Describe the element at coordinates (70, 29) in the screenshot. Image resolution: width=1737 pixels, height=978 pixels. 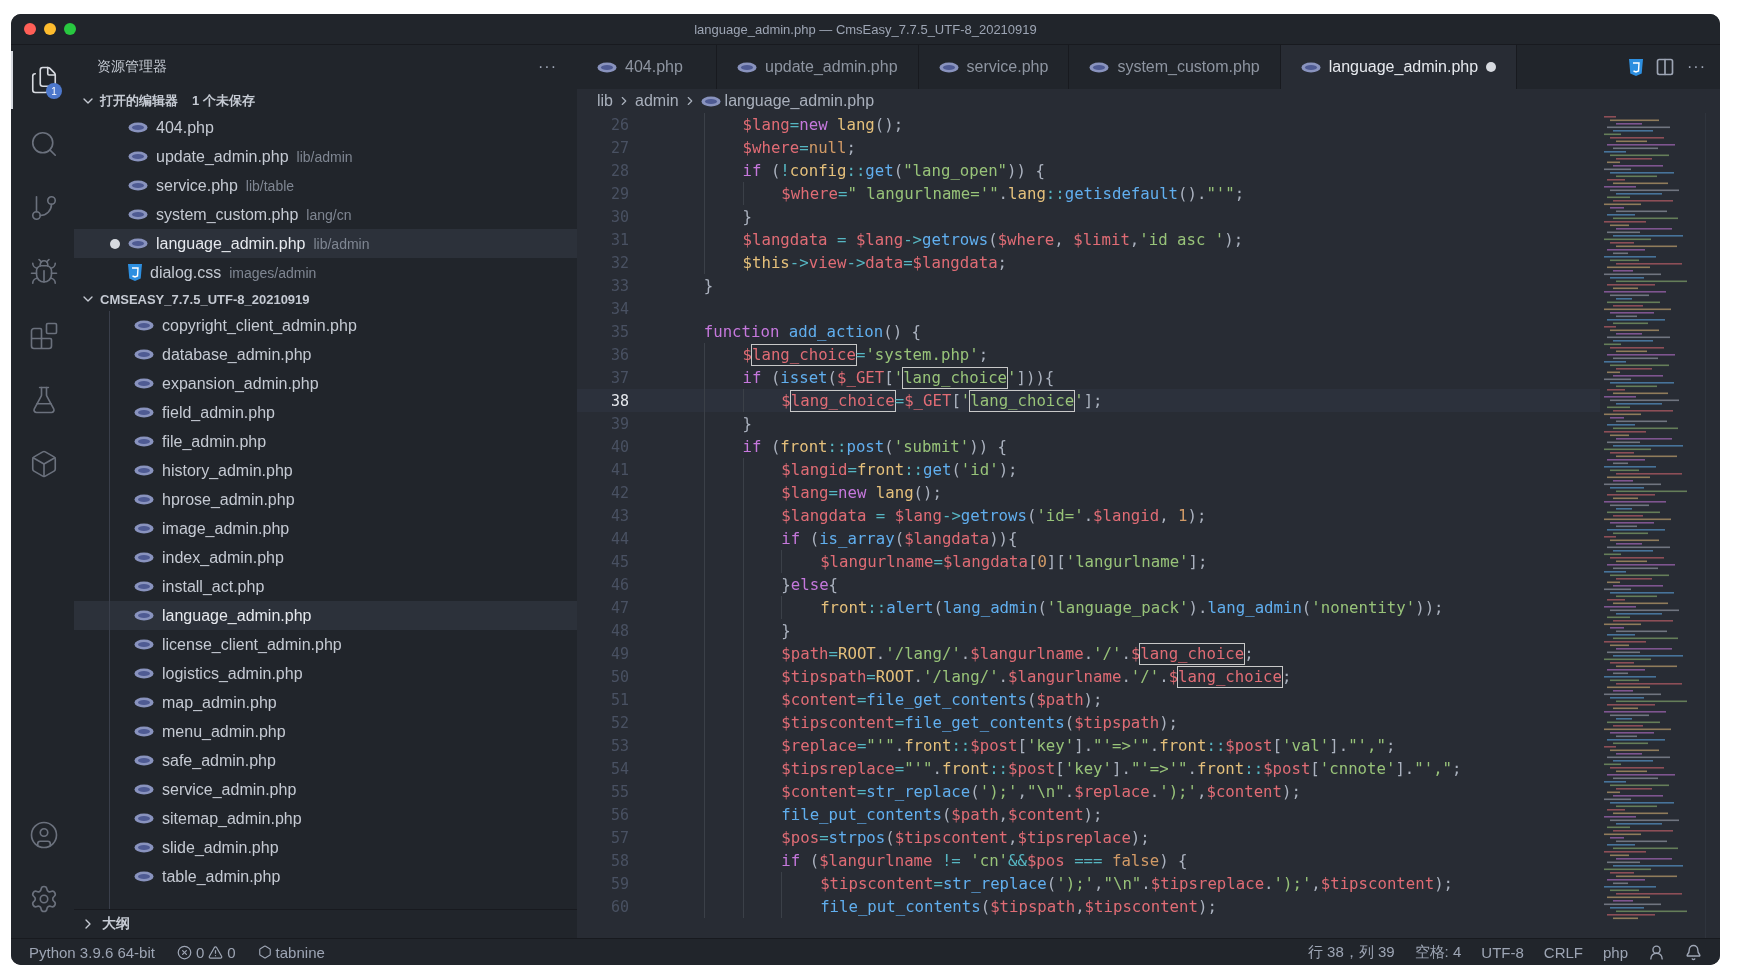
I see `zoom-button` at that location.